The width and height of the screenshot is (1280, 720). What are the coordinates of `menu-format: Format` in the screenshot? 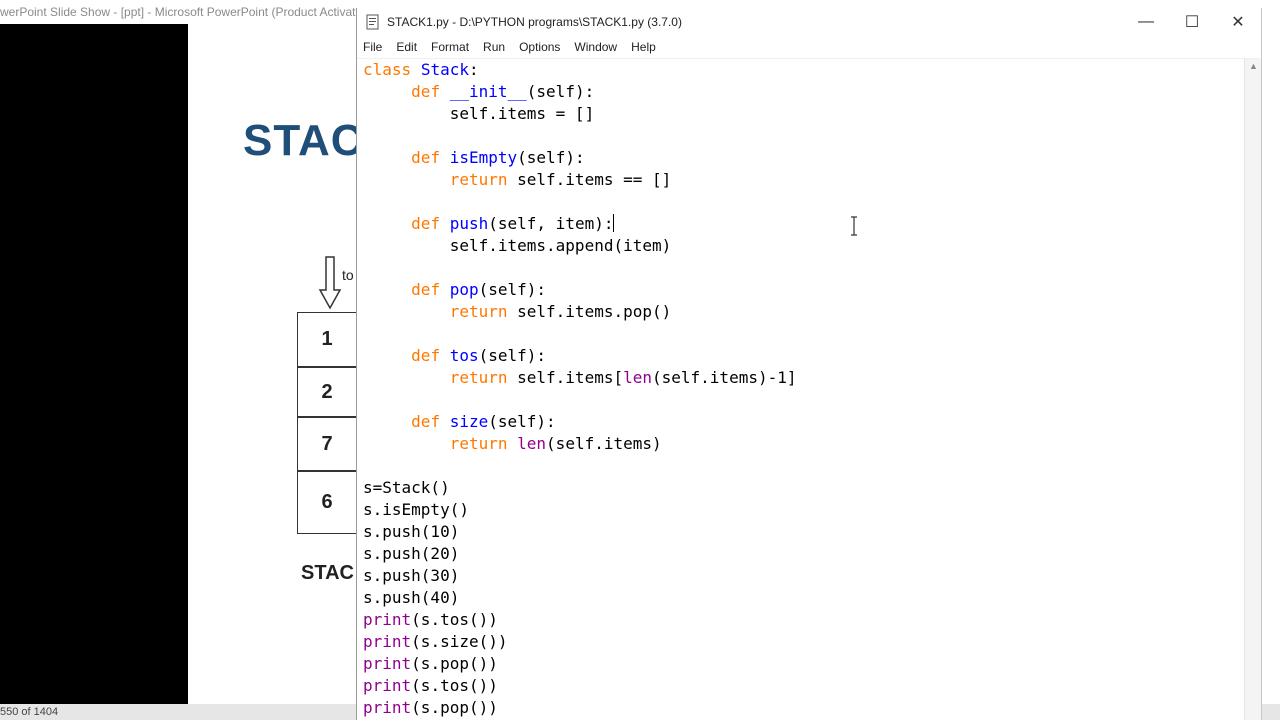 It's located at (450, 47).